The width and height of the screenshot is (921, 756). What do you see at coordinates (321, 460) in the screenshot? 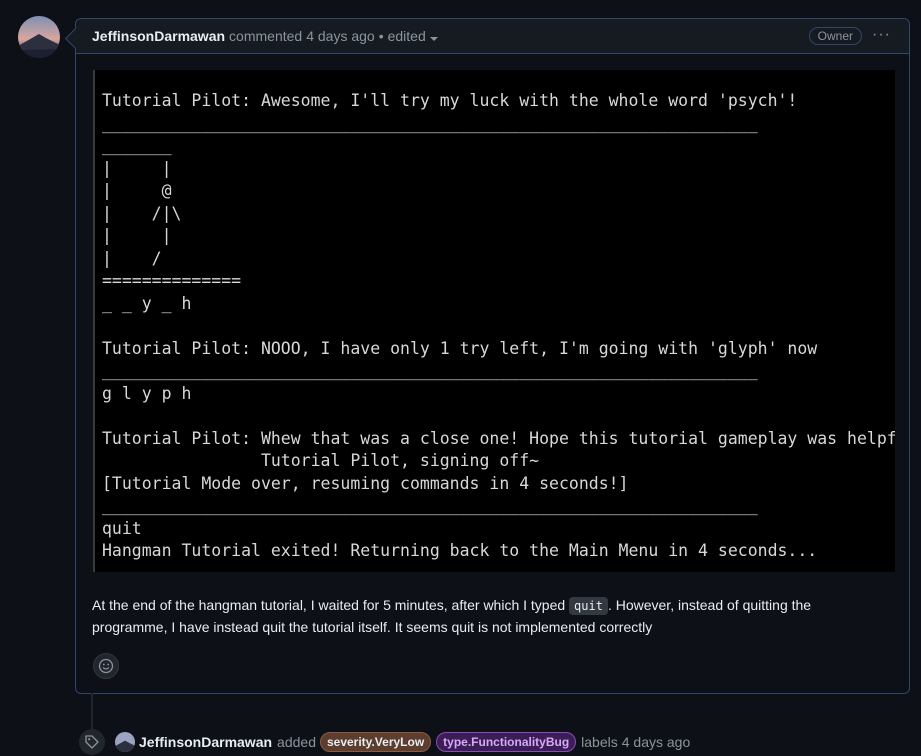
I see `terminal-line: Tutorial Pilot, signing off~` at bounding box center [321, 460].